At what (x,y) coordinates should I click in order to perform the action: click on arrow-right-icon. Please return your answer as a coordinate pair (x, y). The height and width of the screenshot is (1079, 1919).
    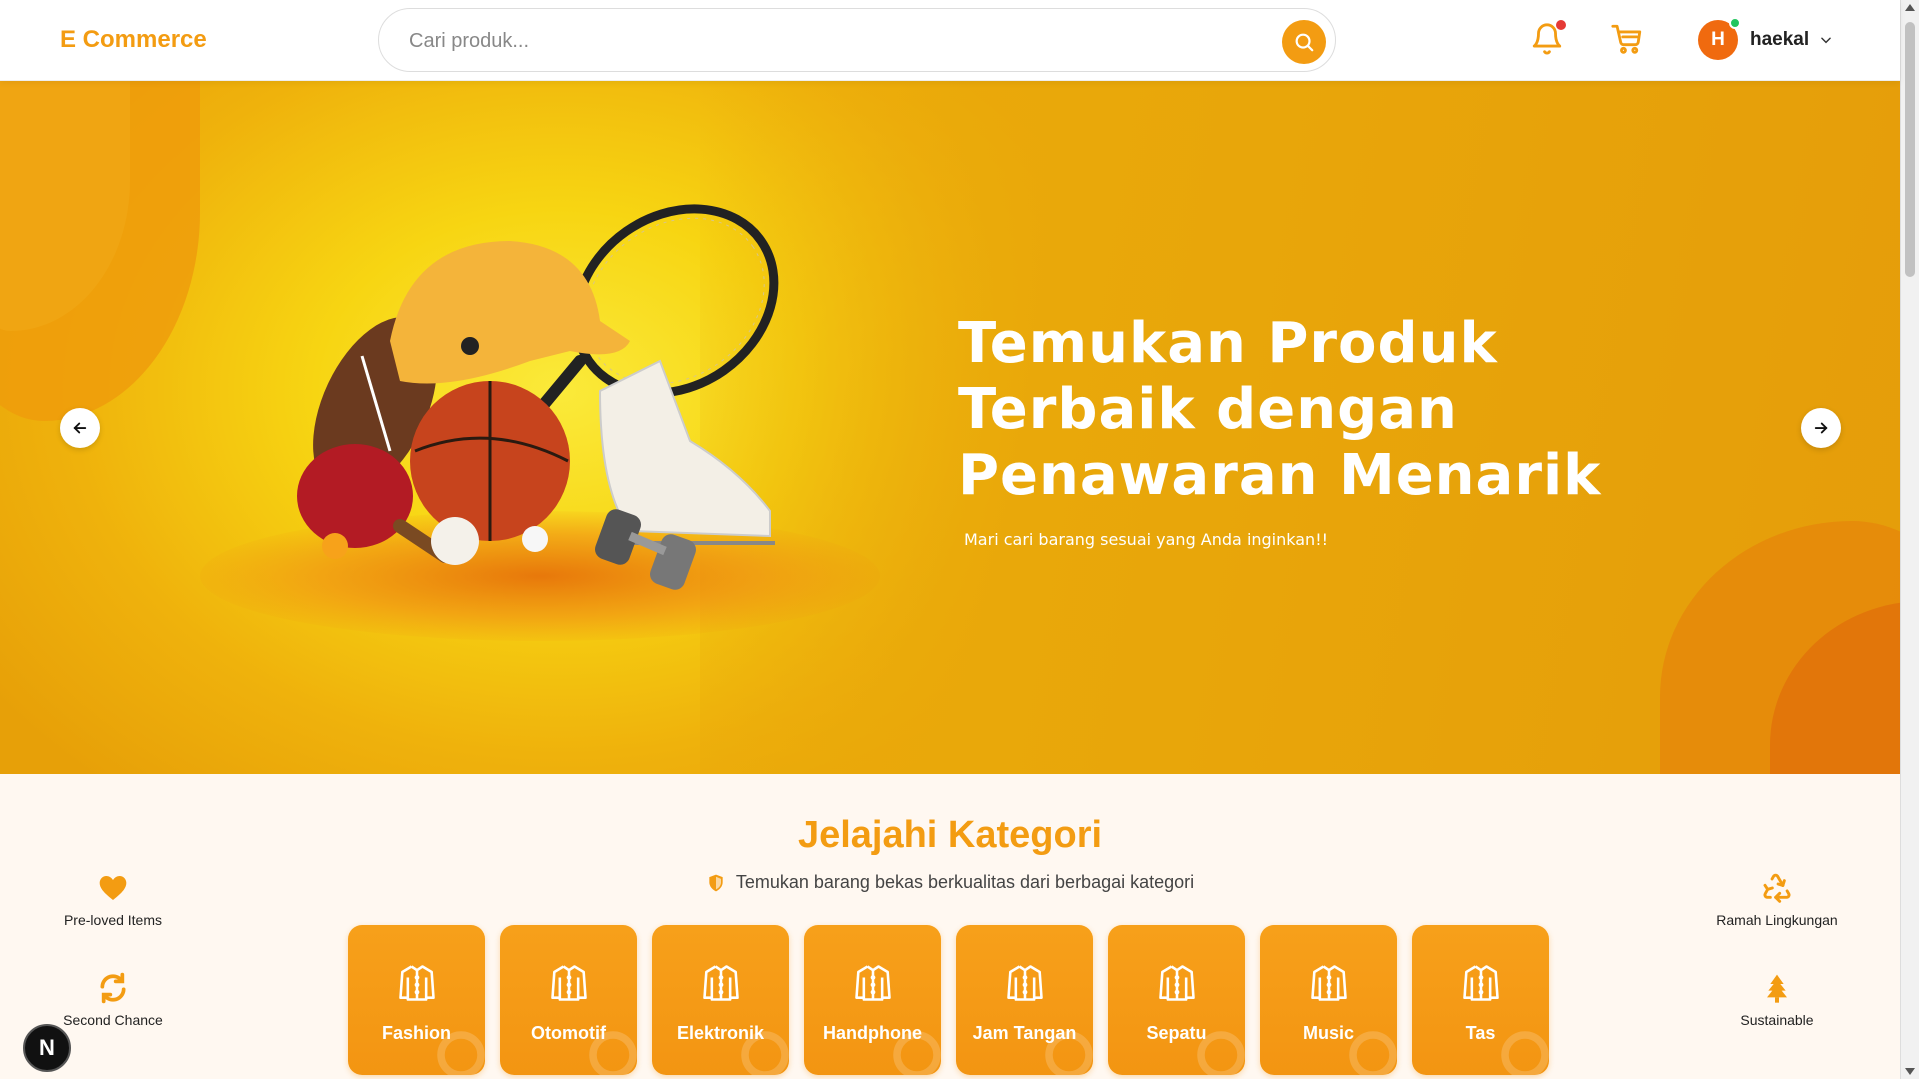
    Looking at the image, I should click on (1821, 428).